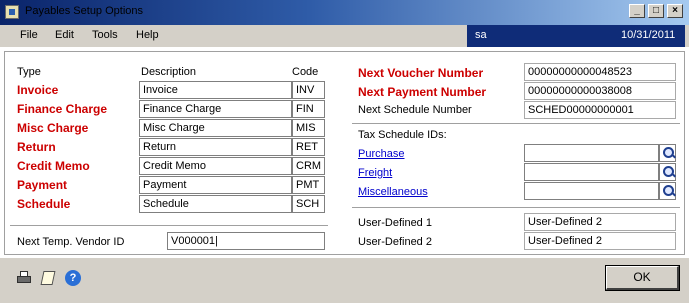 Image resolution: width=689 pixels, height=303 pixels. Describe the element at coordinates (215, 166) in the screenshot. I see `description-field-credit-memo: Credit Memo` at that location.